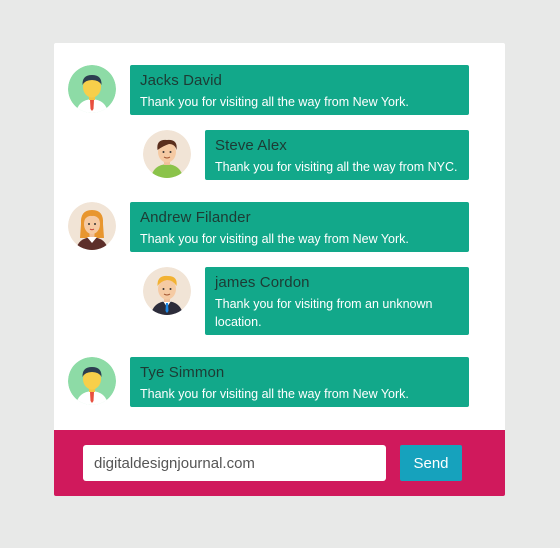 Image resolution: width=560 pixels, height=548 pixels. What do you see at coordinates (431, 463) in the screenshot?
I see `send-button: Send` at bounding box center [431, 463].